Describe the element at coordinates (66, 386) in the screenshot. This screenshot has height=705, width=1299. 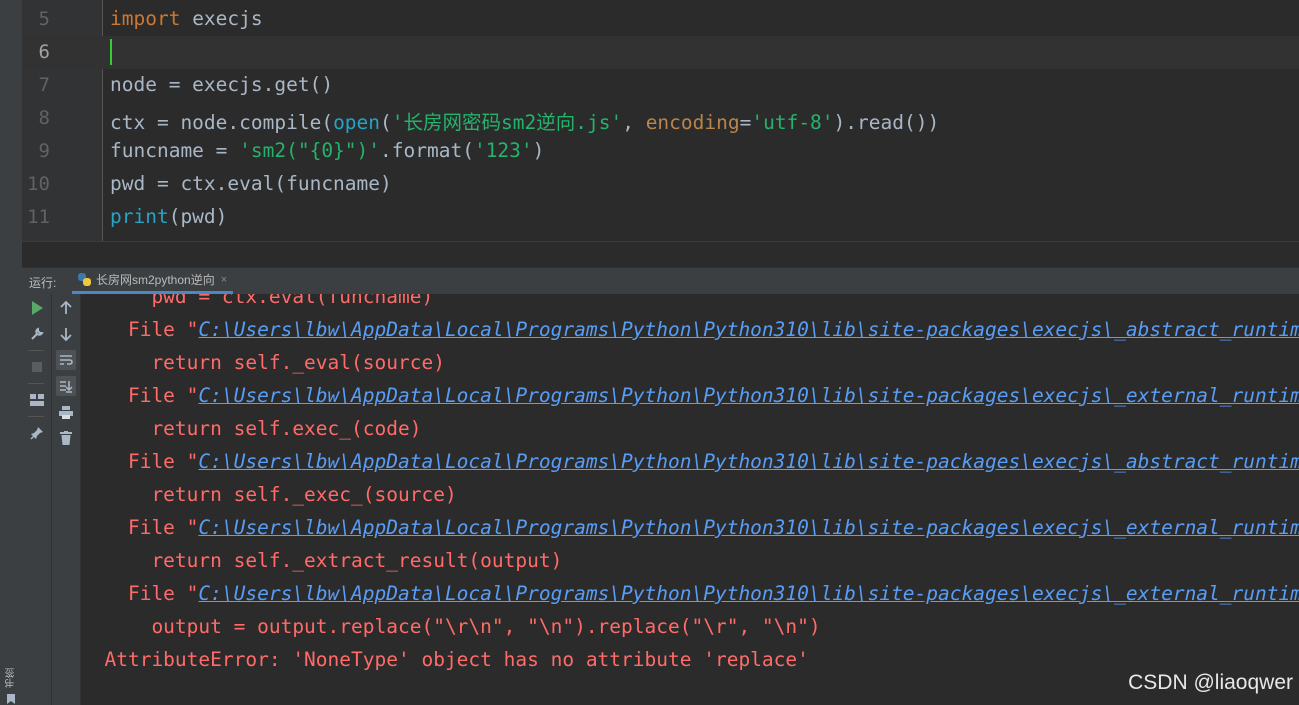
I see `scroll-to-end-icon` at that location.